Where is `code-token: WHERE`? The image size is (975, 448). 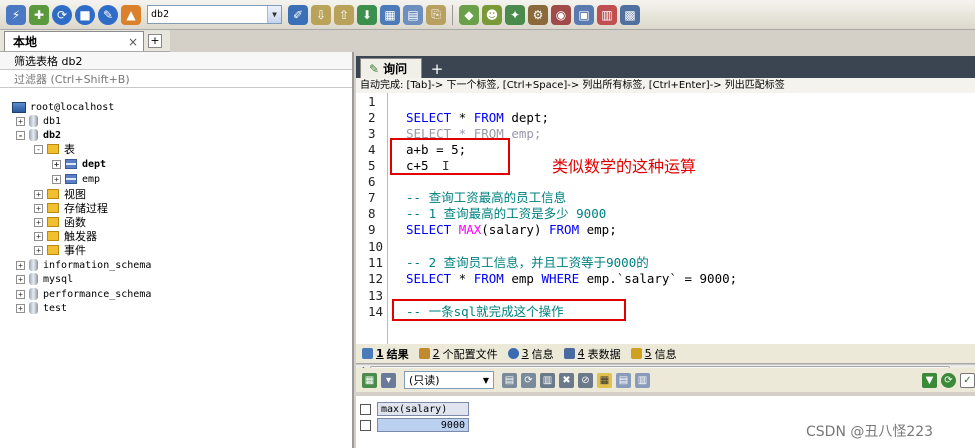
code-token: WHERE is located at coordinates (560, 278).